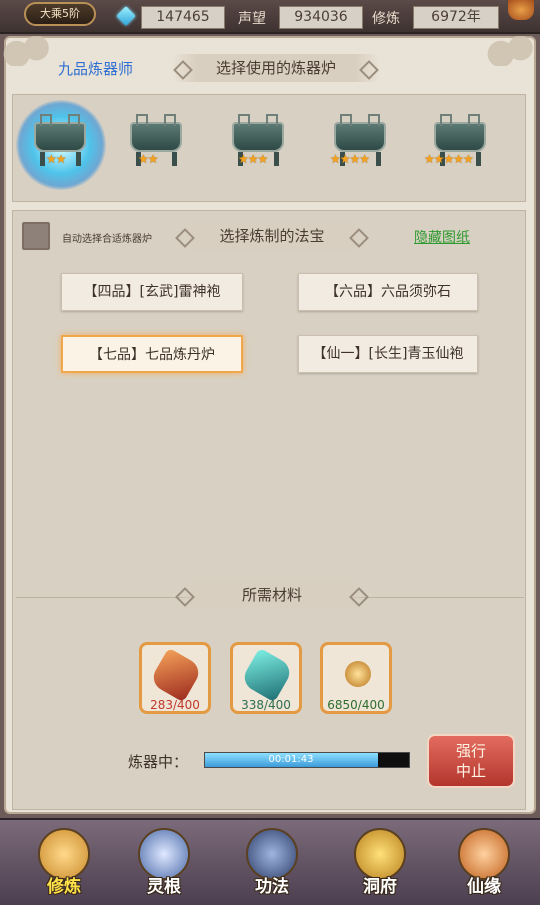 The width and height of the screenshot is (540, 905). Describe the element at coordinates (36, 236) in the screenshot. I see `auto-select-checkbox` at that location.